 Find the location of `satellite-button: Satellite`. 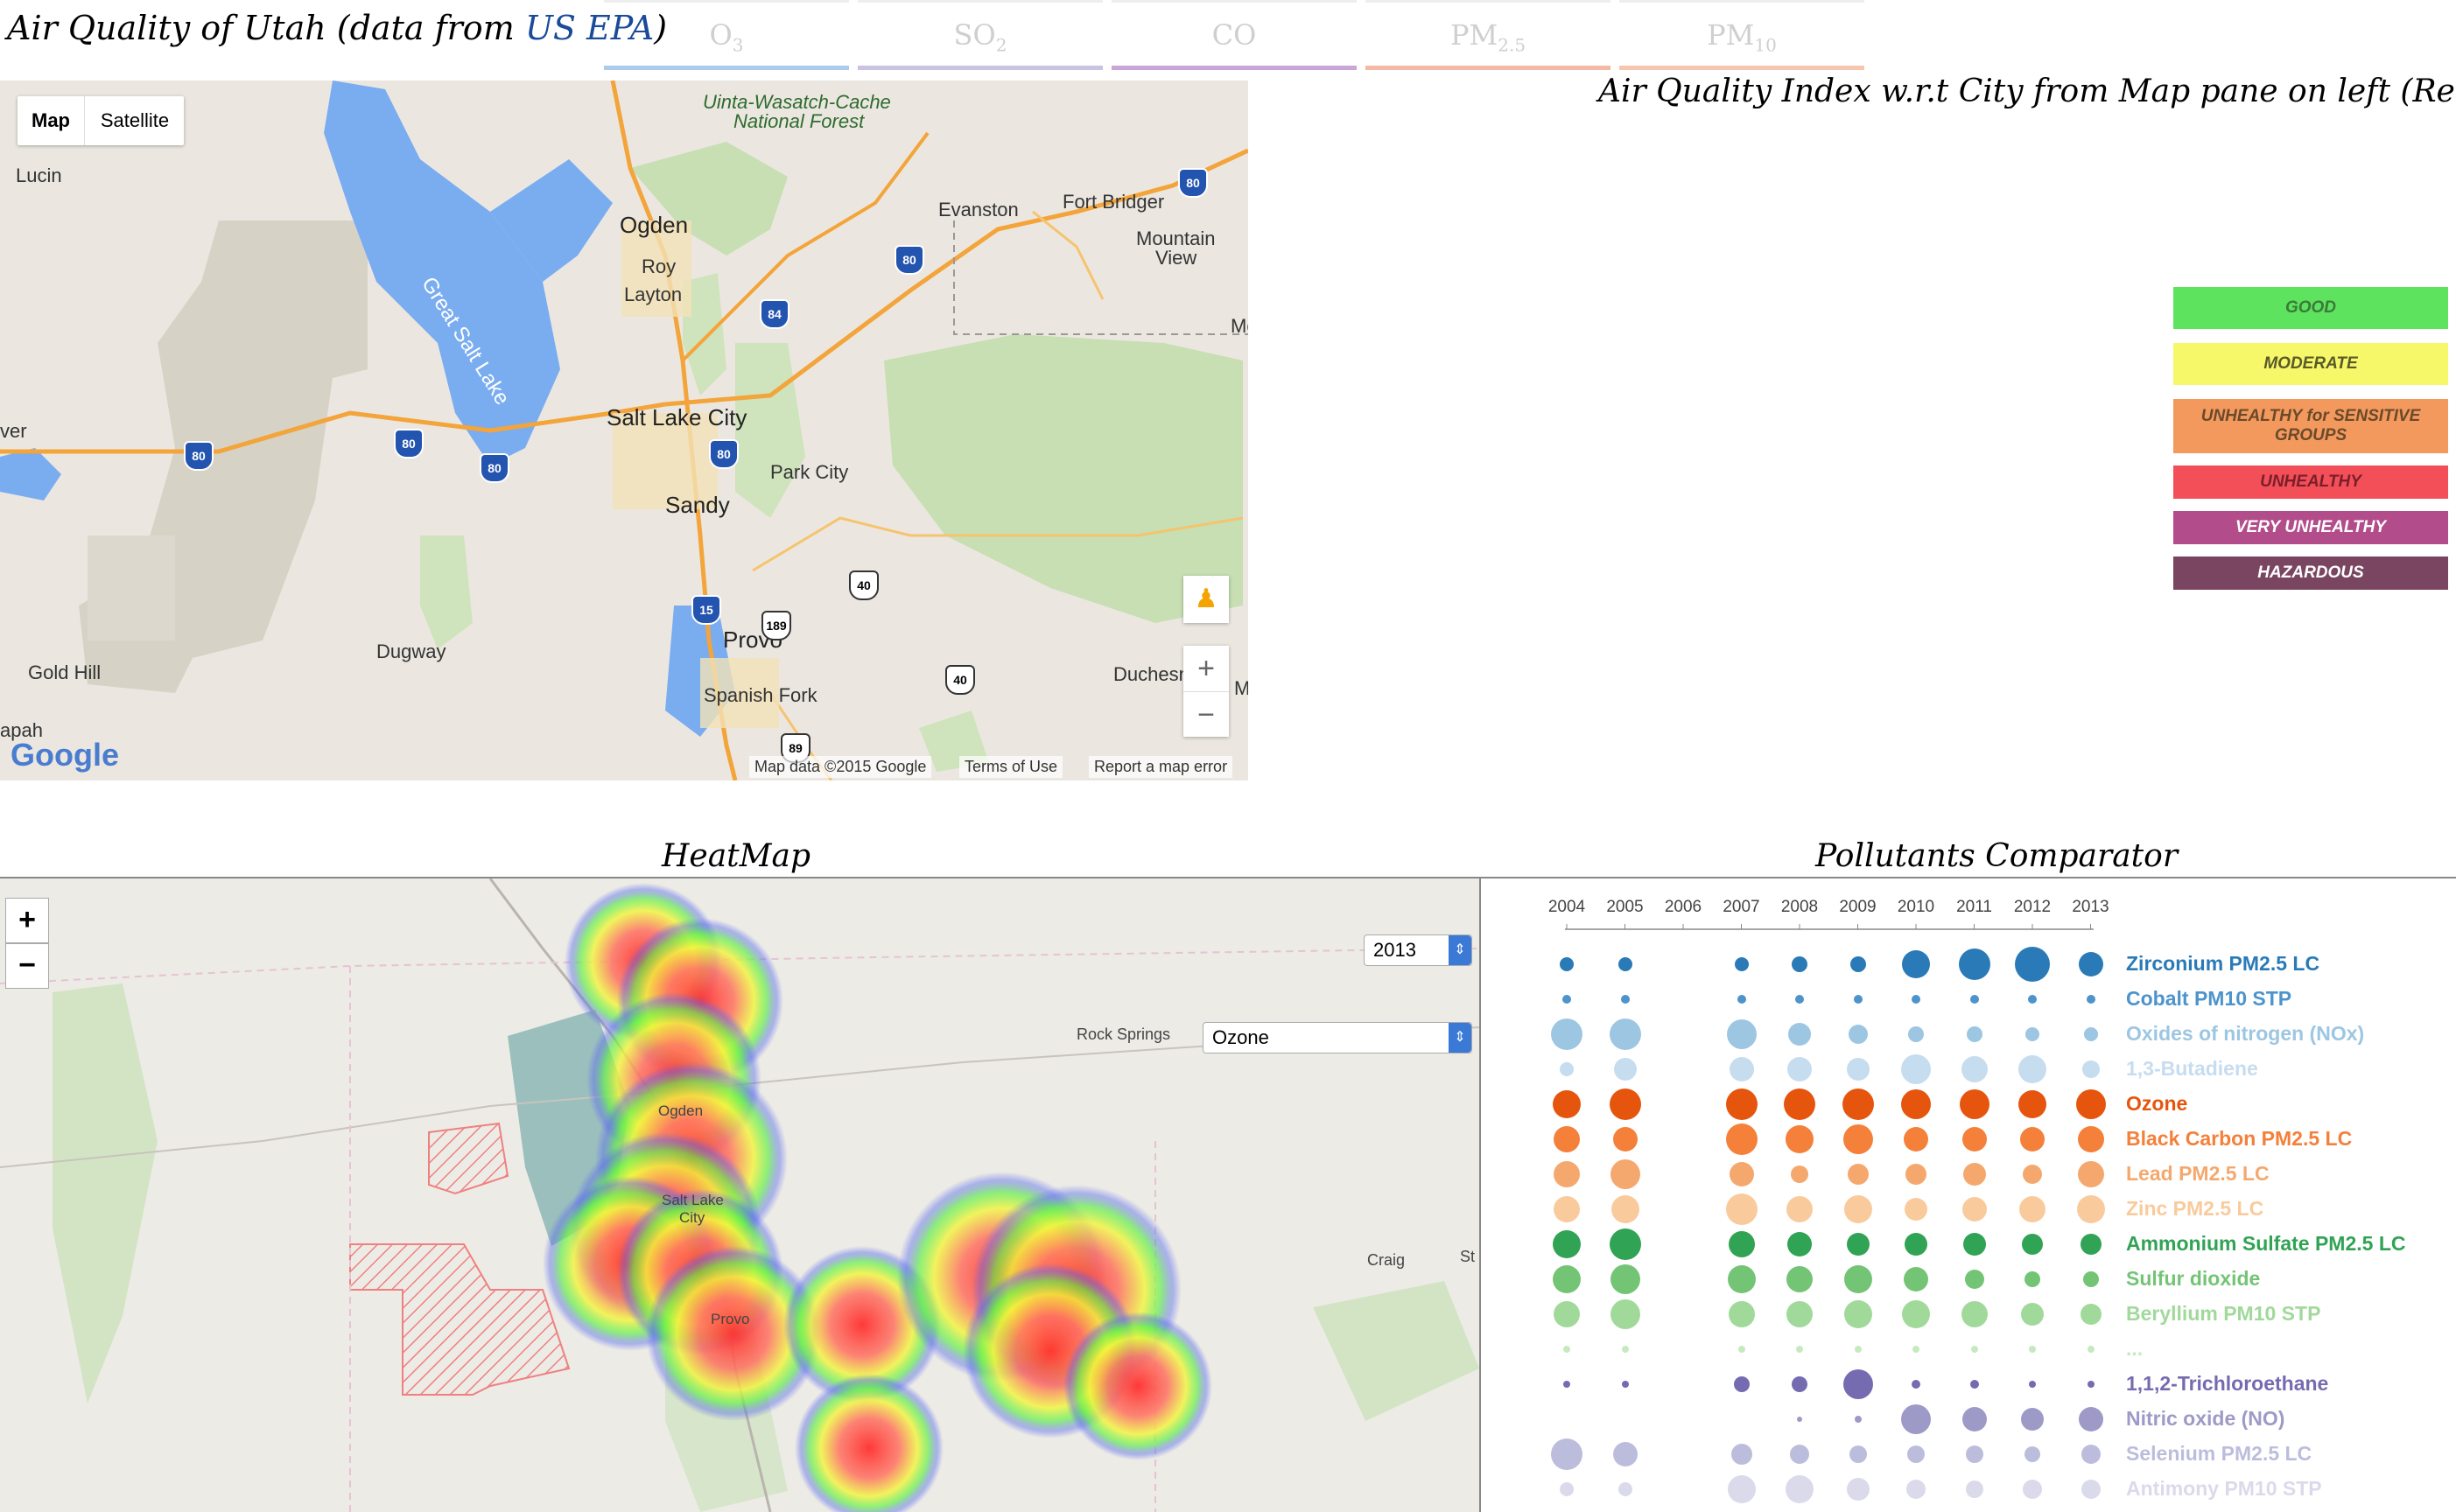

satellite-button: Satellite is located at coordinates (134, 120).